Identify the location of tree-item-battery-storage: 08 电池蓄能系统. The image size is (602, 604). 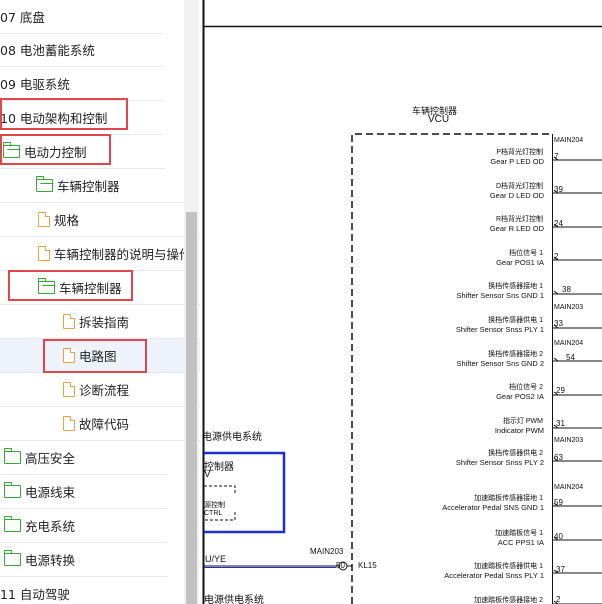
(81, 50).